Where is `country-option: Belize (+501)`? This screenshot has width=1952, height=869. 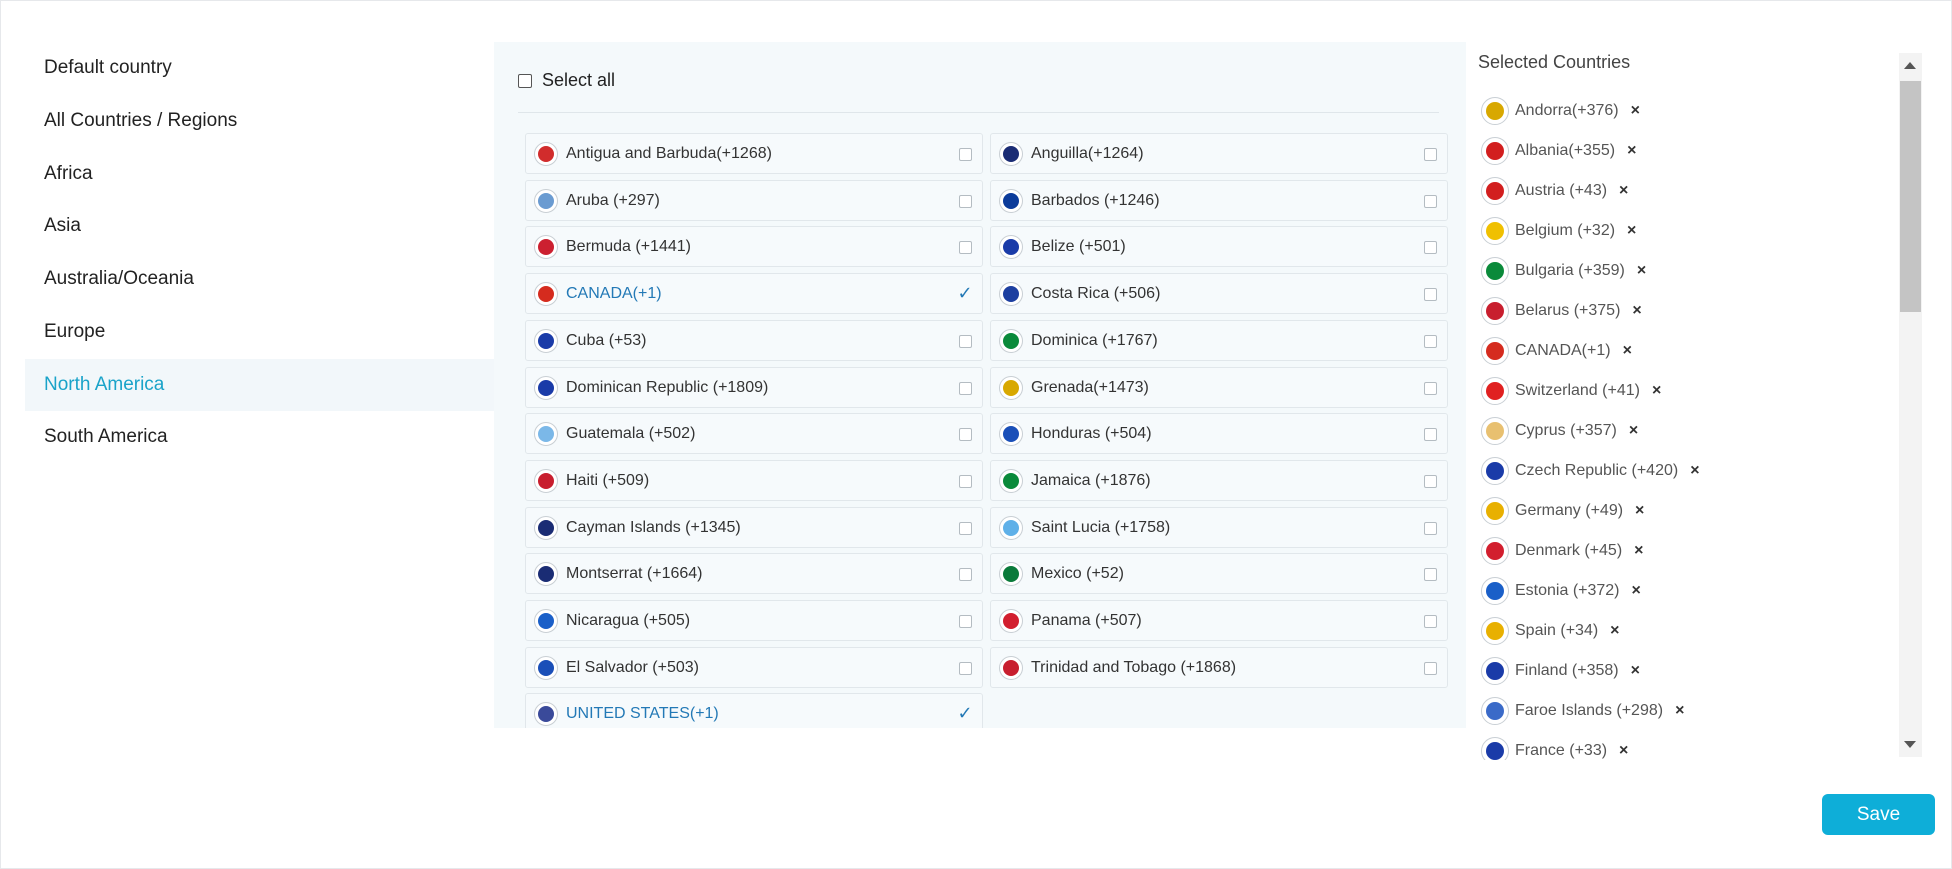
country-option: Belize (+501) is located at coordinates (1219, 246).